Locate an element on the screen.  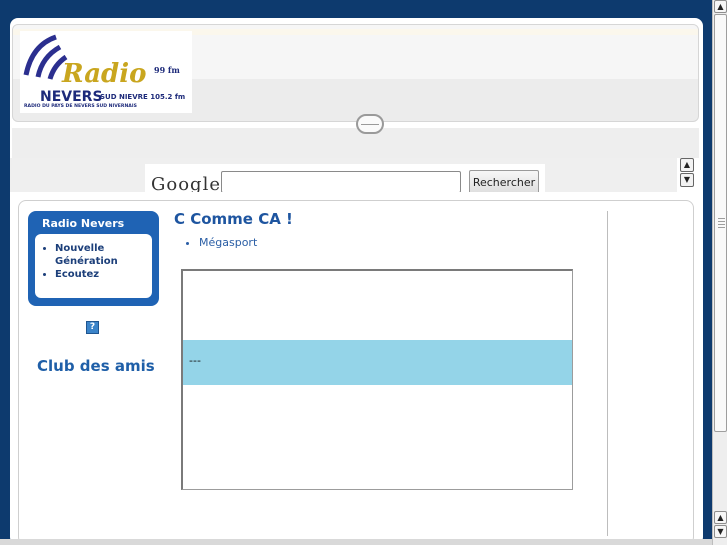
scroll-down-icon: ▼ is located at coordinates (687, 180).